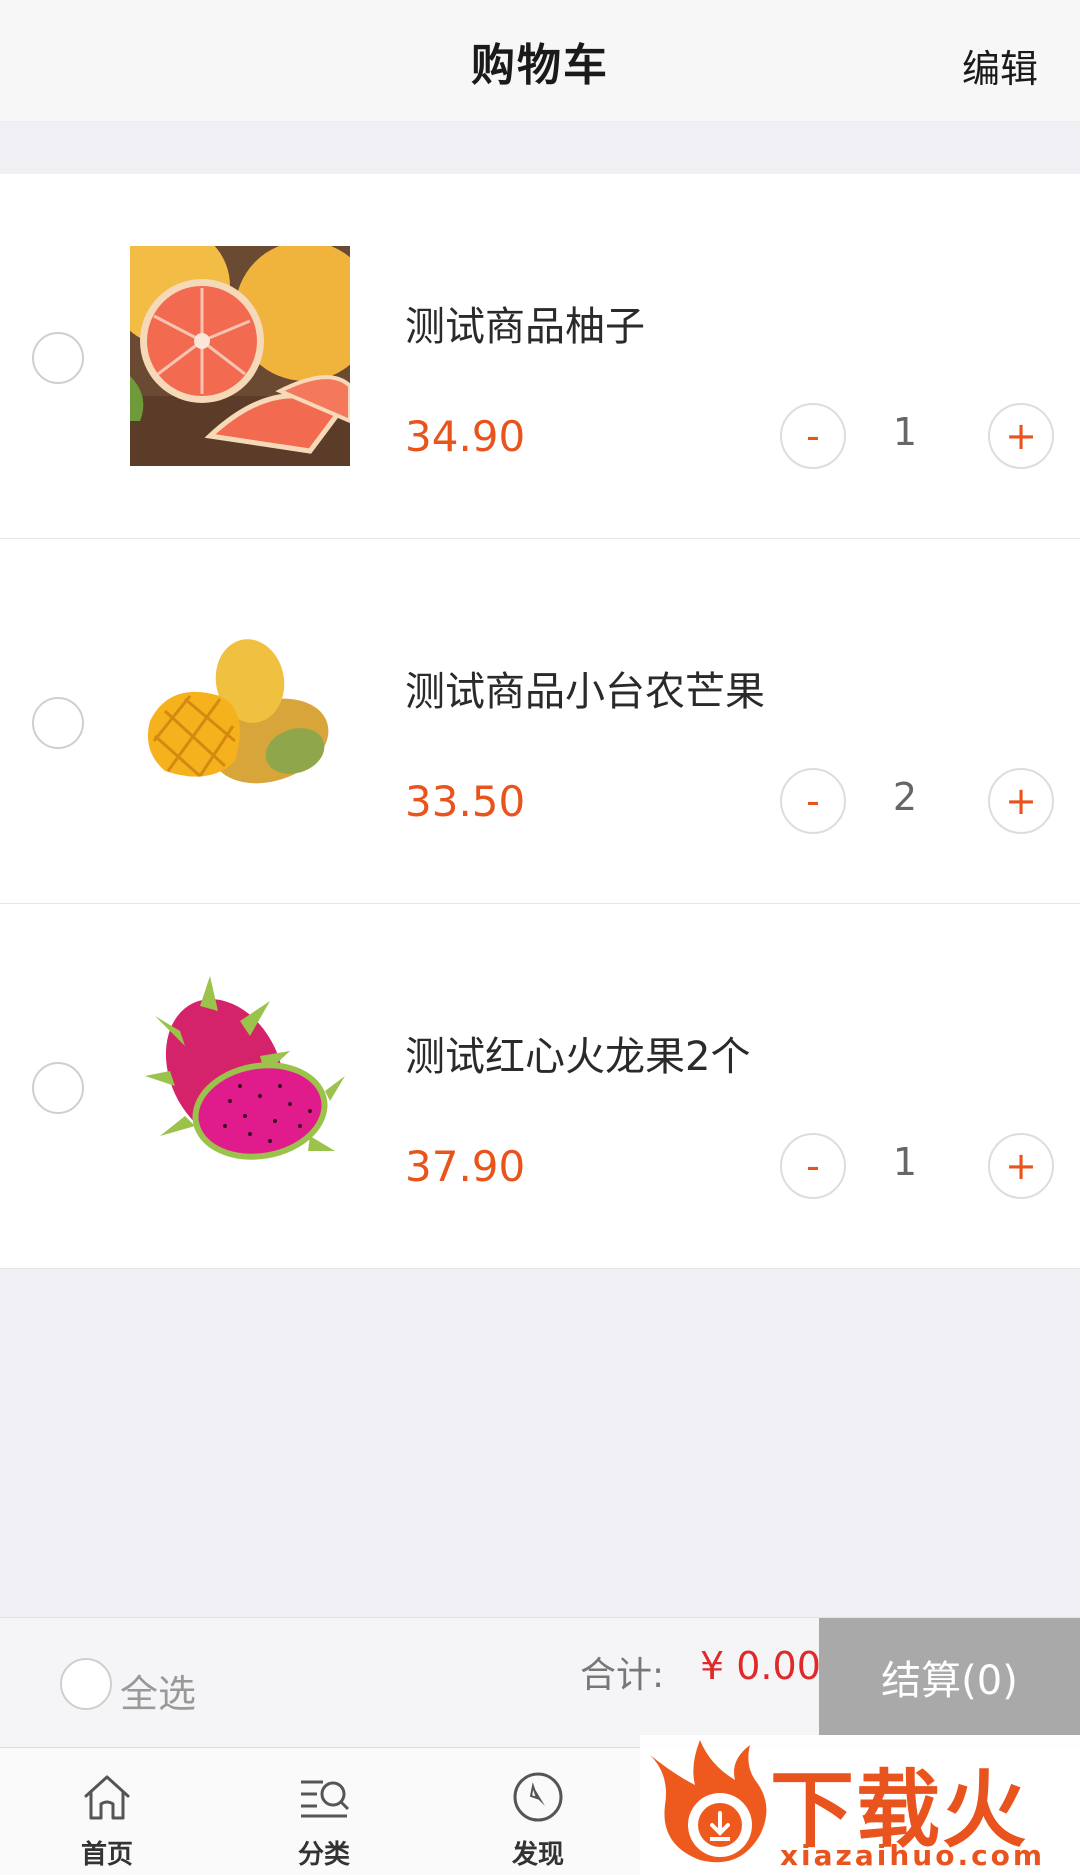 The width and height of the screenshot is (1080, 1875). I want to click on watermark-subtext: xiazaihuo.com, so click(913, 1855).